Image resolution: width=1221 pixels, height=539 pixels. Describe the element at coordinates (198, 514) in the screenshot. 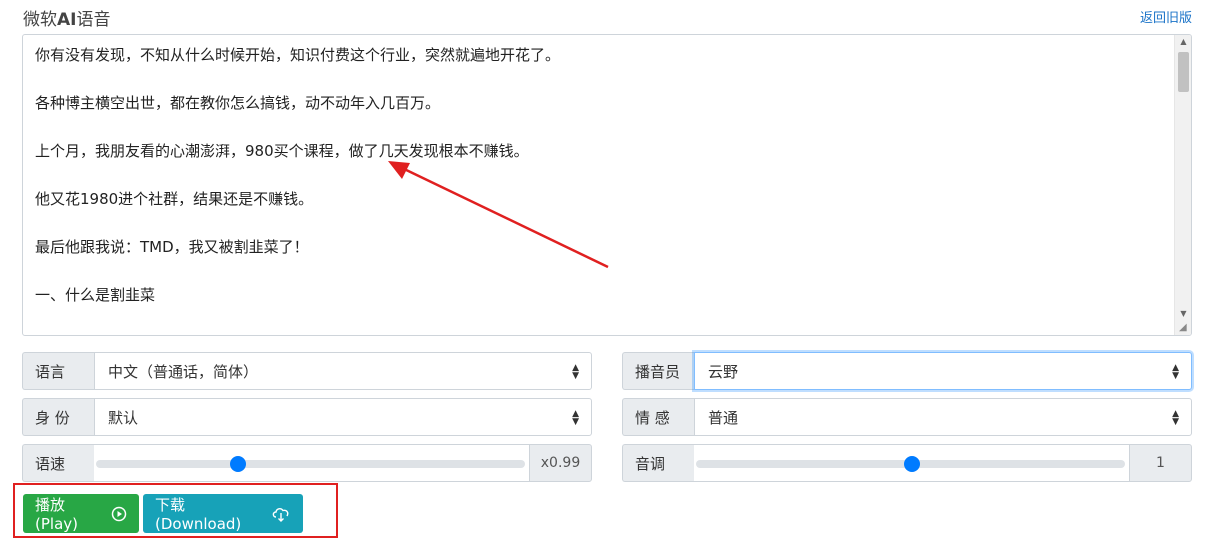

I see `download-button-label: 下载(Download)` at that location.